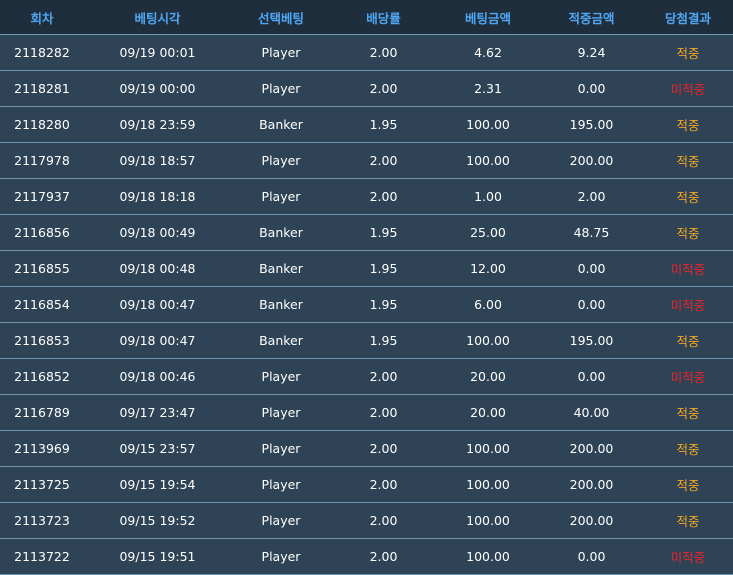 The width and height of the screenshot is (733, 575). I want to click on header-round: 회차, so click(42, 18).